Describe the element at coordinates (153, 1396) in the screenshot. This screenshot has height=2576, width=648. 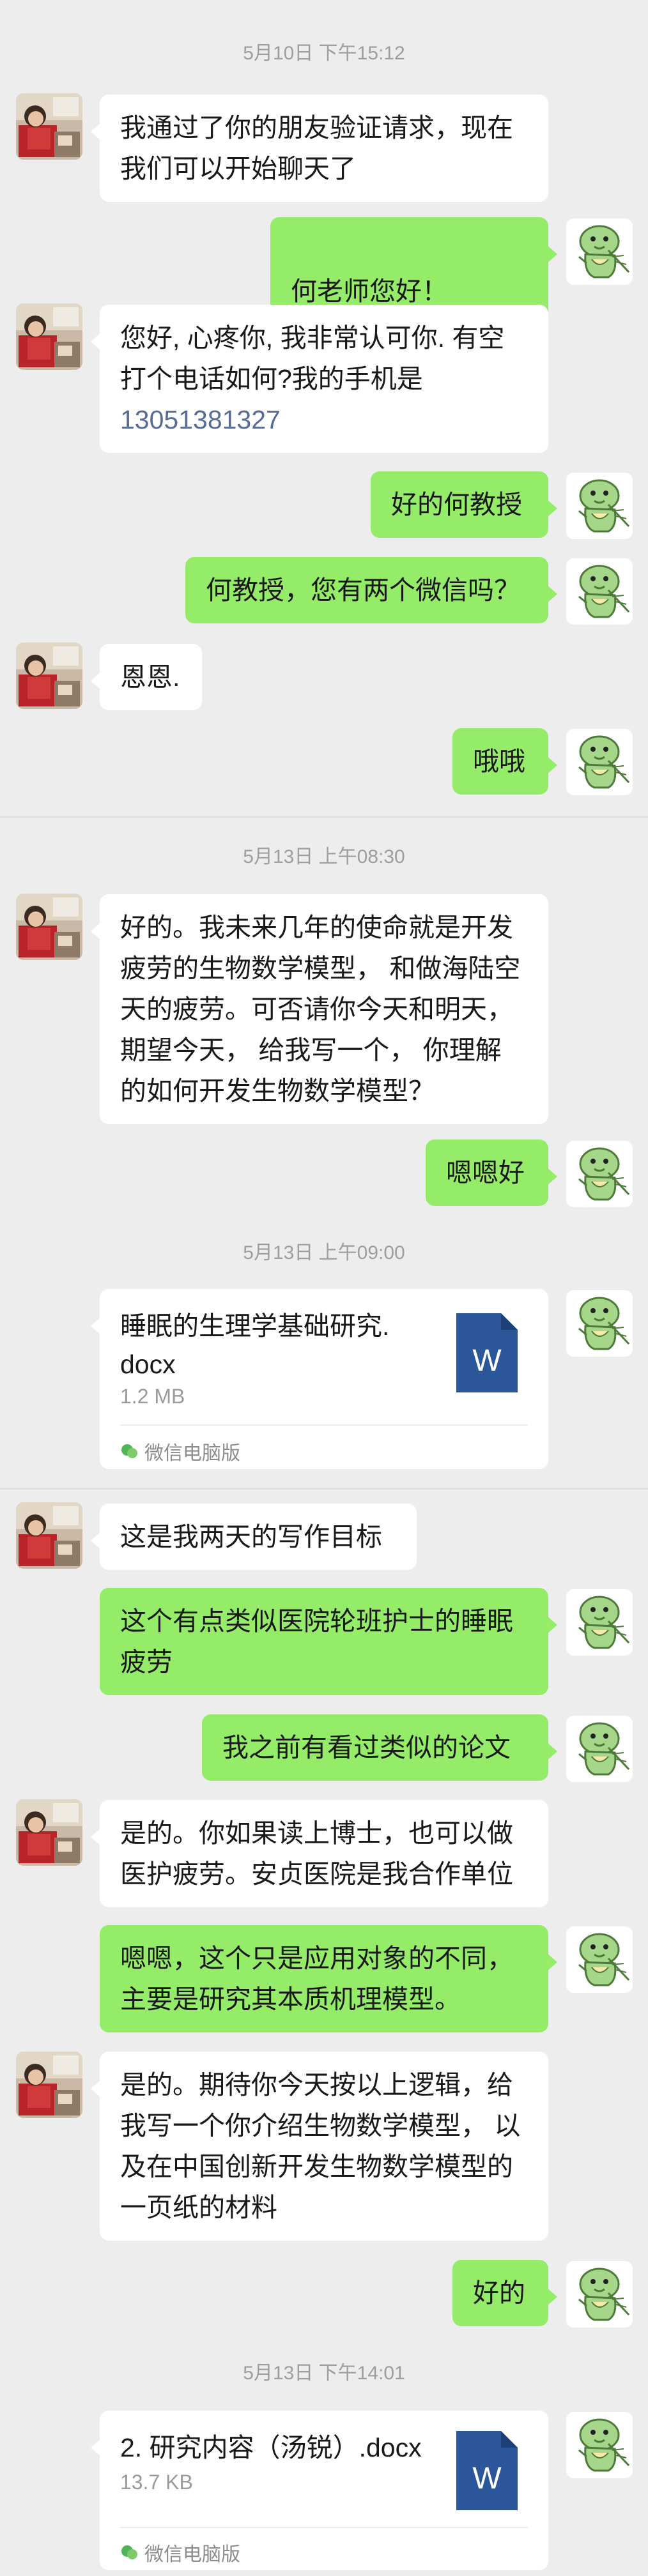
I see `file-size: 1.2 MB` at that location.